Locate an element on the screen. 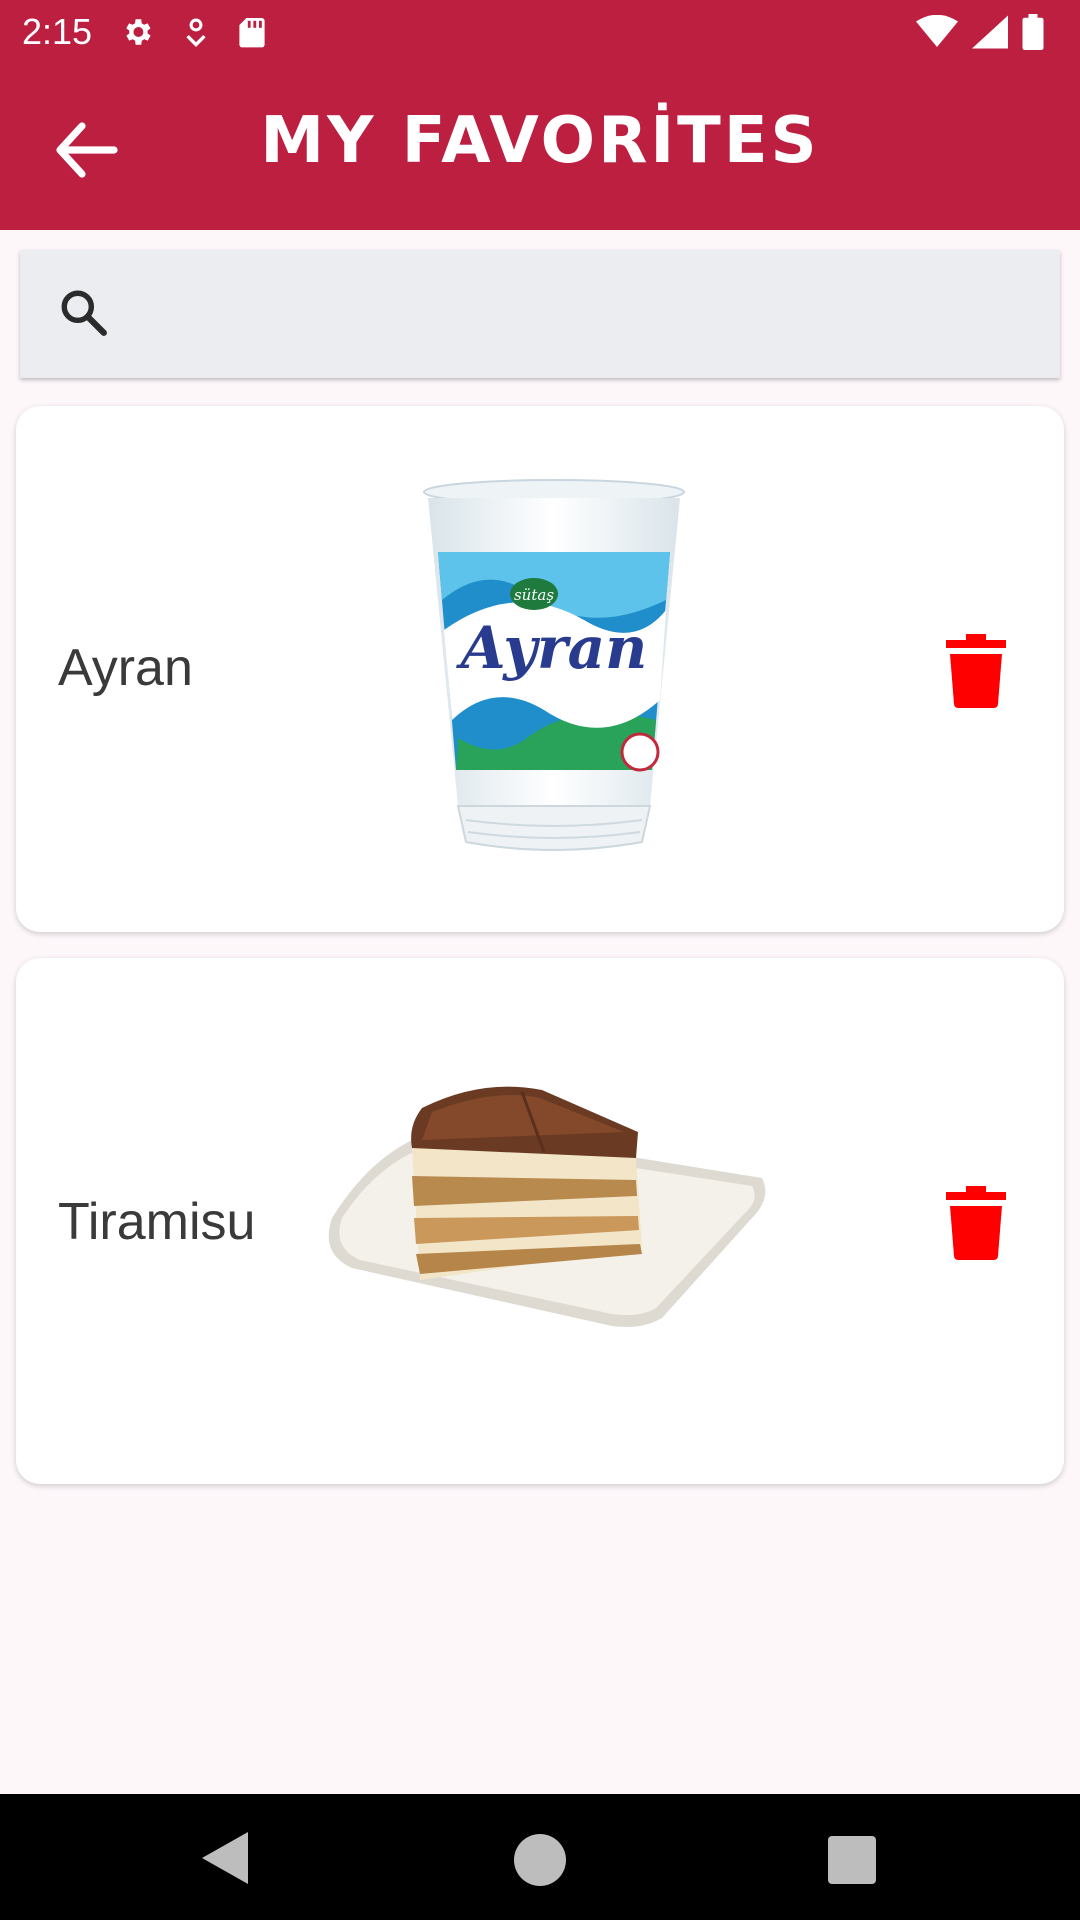  sd-card-icon is located at coordinates (252, 32).